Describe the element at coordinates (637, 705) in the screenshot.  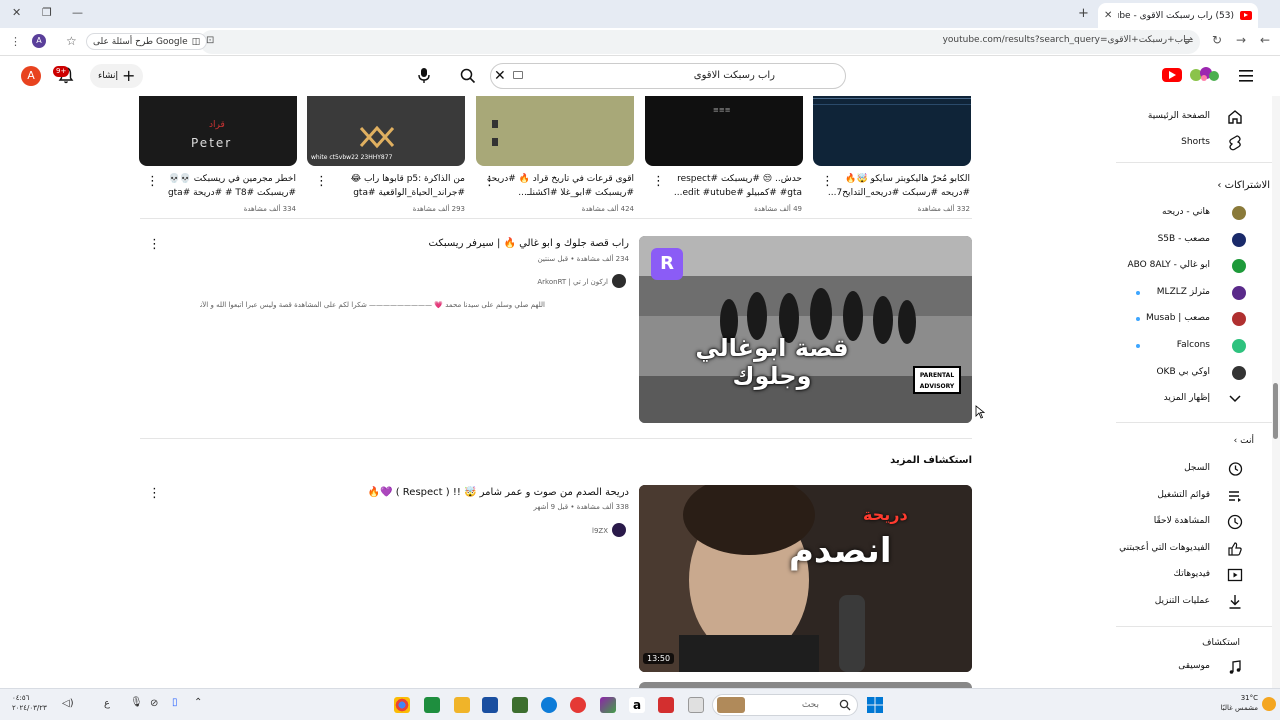
I see `amazon-icon: a` at that location.